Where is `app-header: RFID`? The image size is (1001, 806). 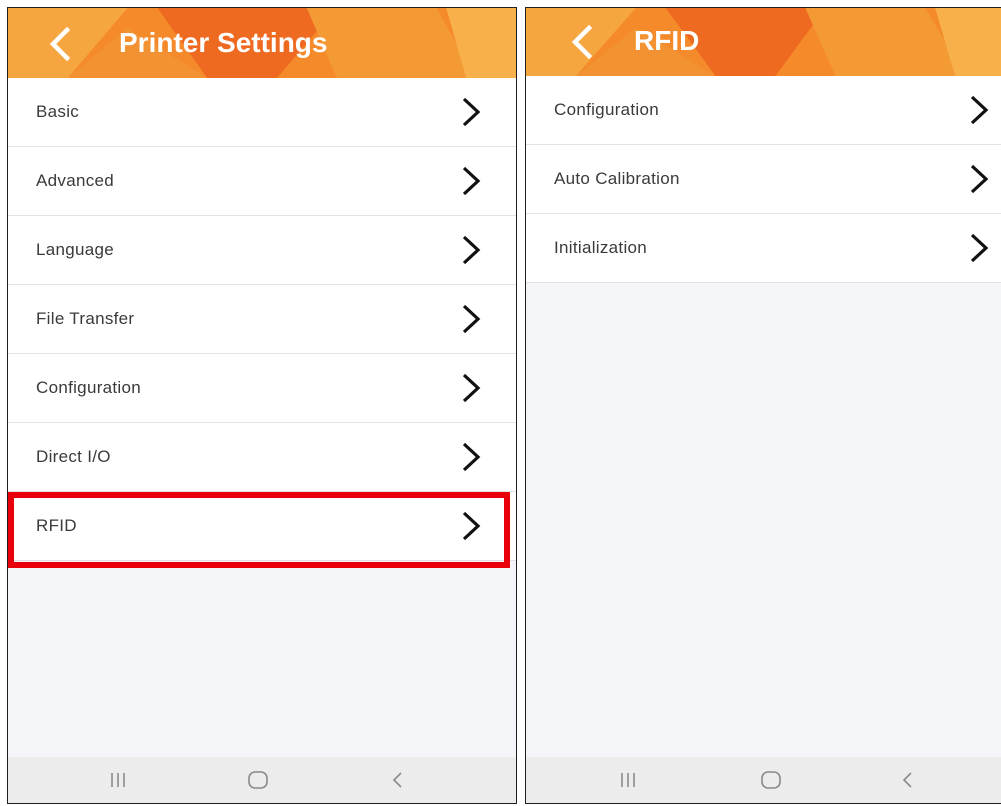
app-header: RFID is located at coordinates (763, 42).